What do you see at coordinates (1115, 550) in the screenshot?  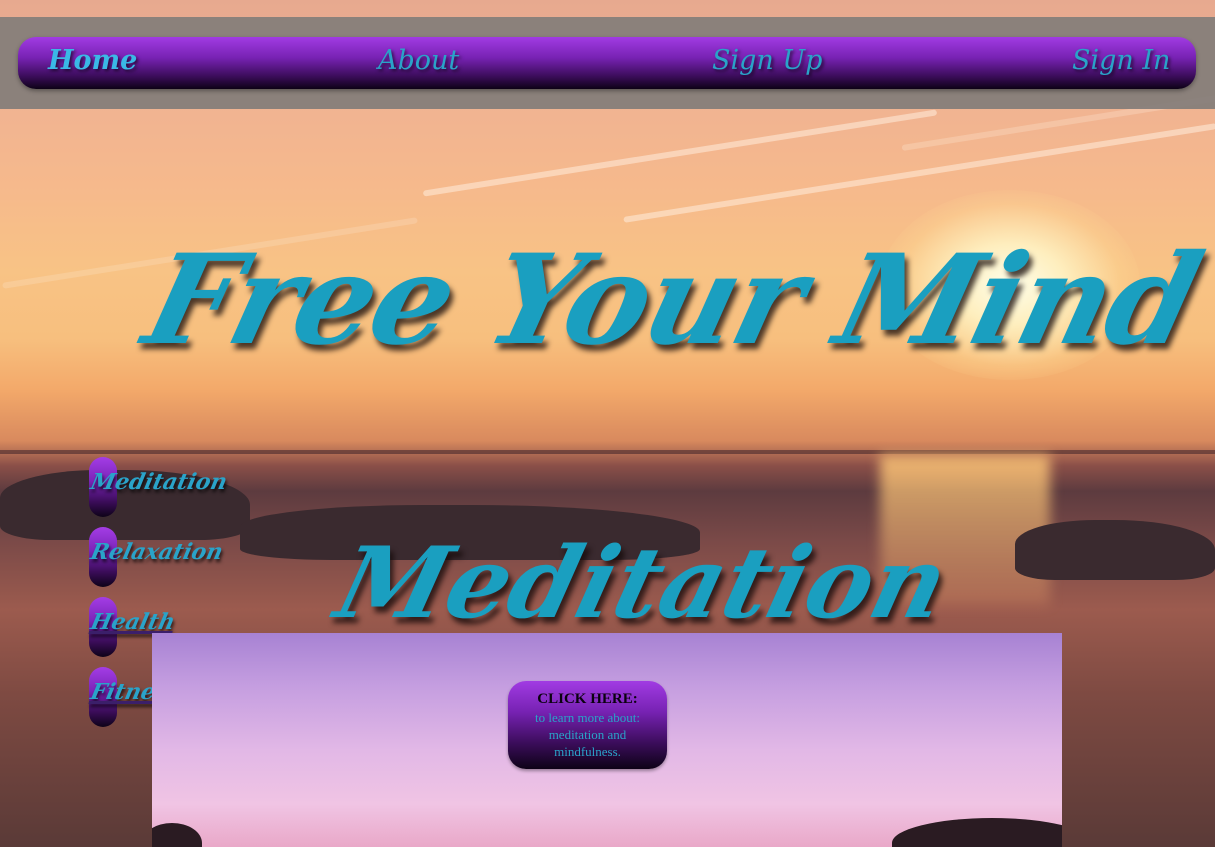 I see `rock` at bounding box center [1115, 550].